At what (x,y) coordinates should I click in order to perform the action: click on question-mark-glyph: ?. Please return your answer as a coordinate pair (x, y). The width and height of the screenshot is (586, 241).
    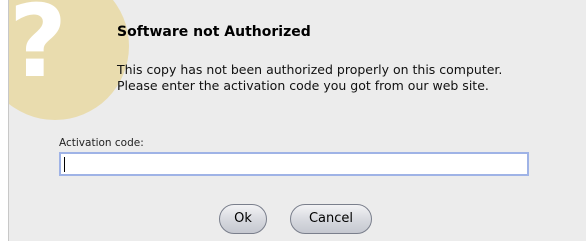
    Looking at the image, I should click on (37, 50).